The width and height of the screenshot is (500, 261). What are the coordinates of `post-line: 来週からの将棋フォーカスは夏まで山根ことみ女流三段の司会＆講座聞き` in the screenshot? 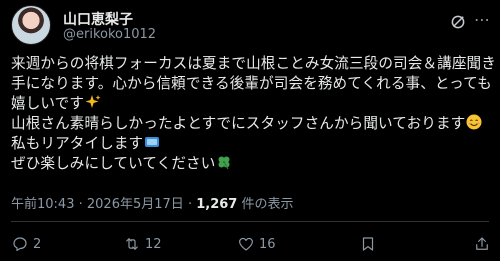 It's located at (253, 63).